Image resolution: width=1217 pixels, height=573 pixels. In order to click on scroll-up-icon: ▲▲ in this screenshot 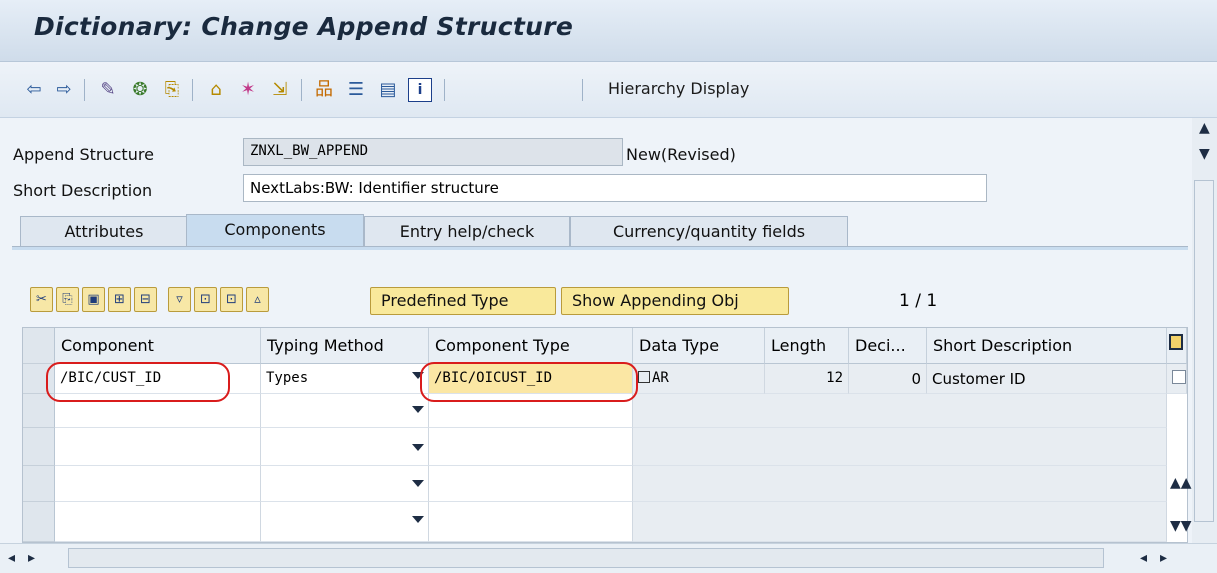, I will do `click(1181, 483)`.